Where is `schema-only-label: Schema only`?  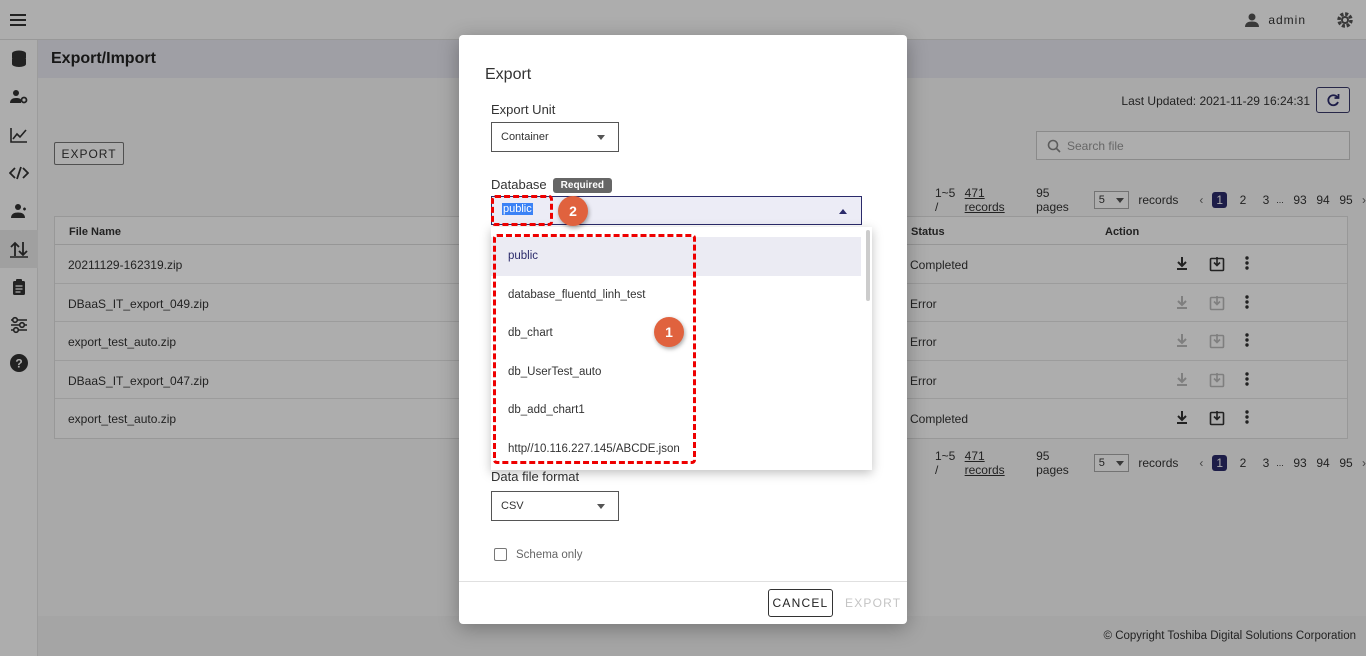
schema-only-label: Schema only is located at coordinates (549, 555).